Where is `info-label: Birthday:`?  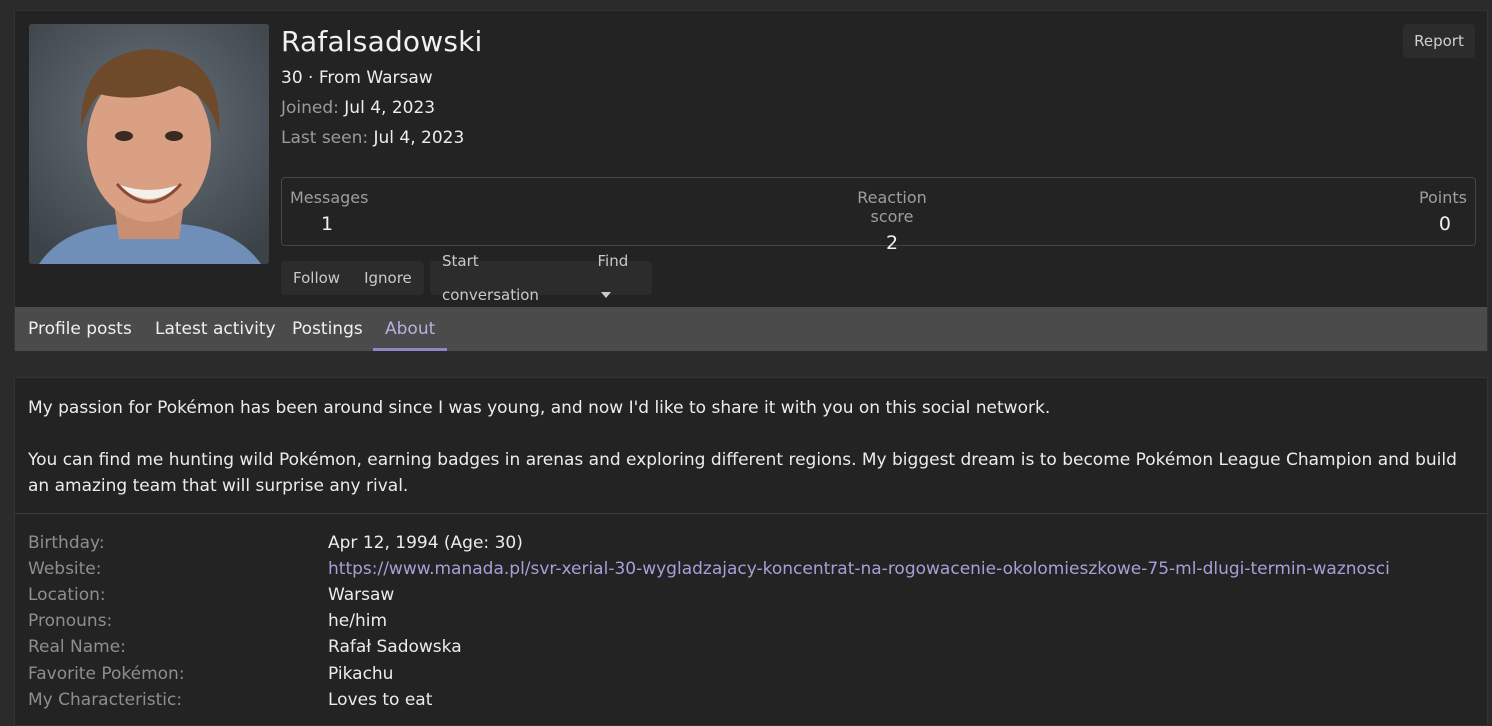 info-label: Birthday: is located at coordinates (66, 543).